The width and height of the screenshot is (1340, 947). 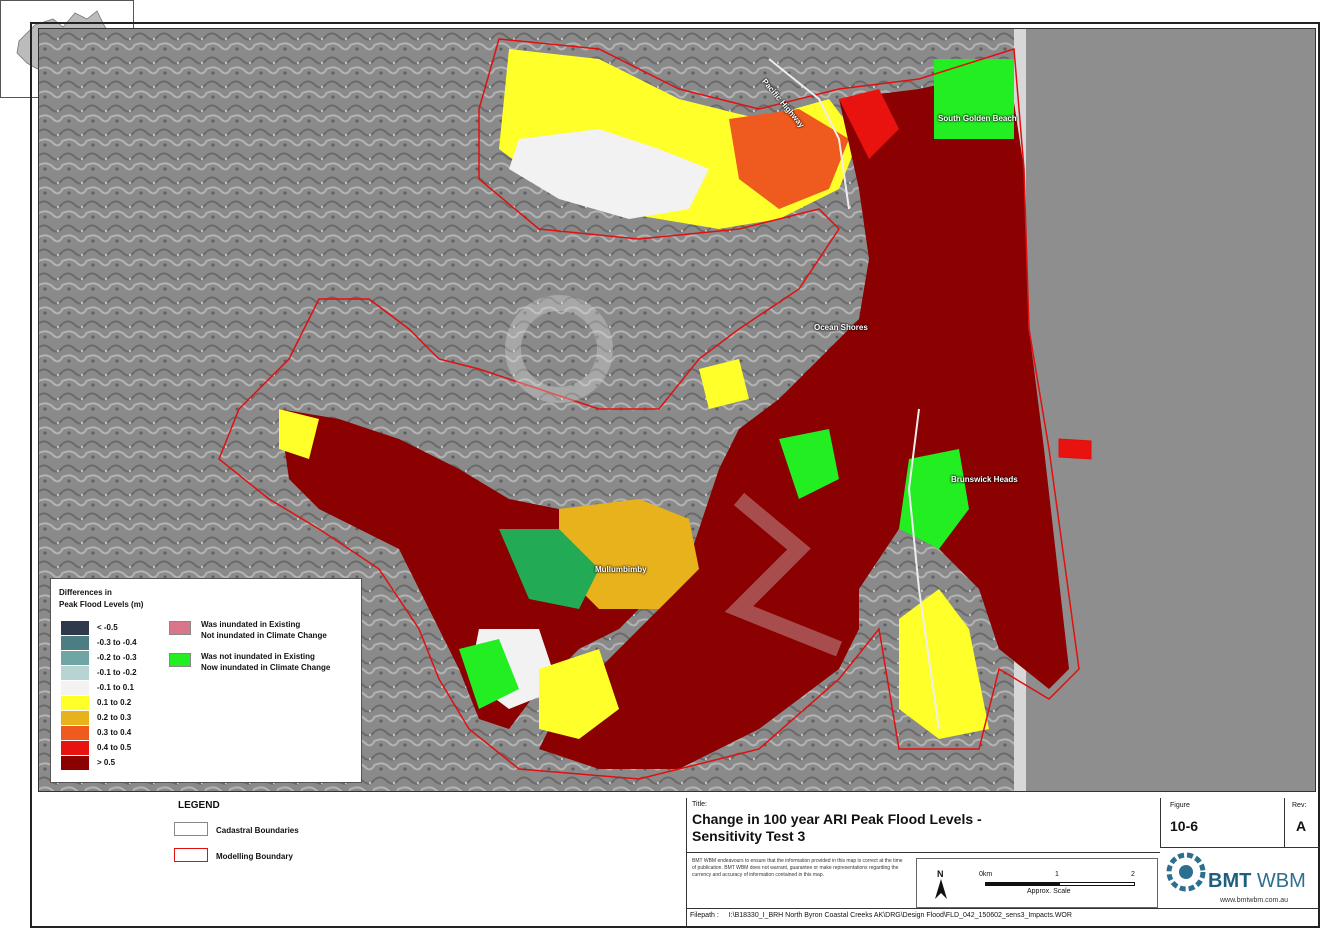 I want to click on legend-class-label: -0.1 to 0.1, so click(x=115, y=687).